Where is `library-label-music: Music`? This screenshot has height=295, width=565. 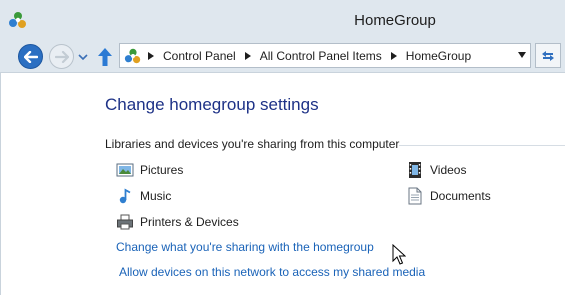
library-label-music: Music is located at coordinates (156, 196).